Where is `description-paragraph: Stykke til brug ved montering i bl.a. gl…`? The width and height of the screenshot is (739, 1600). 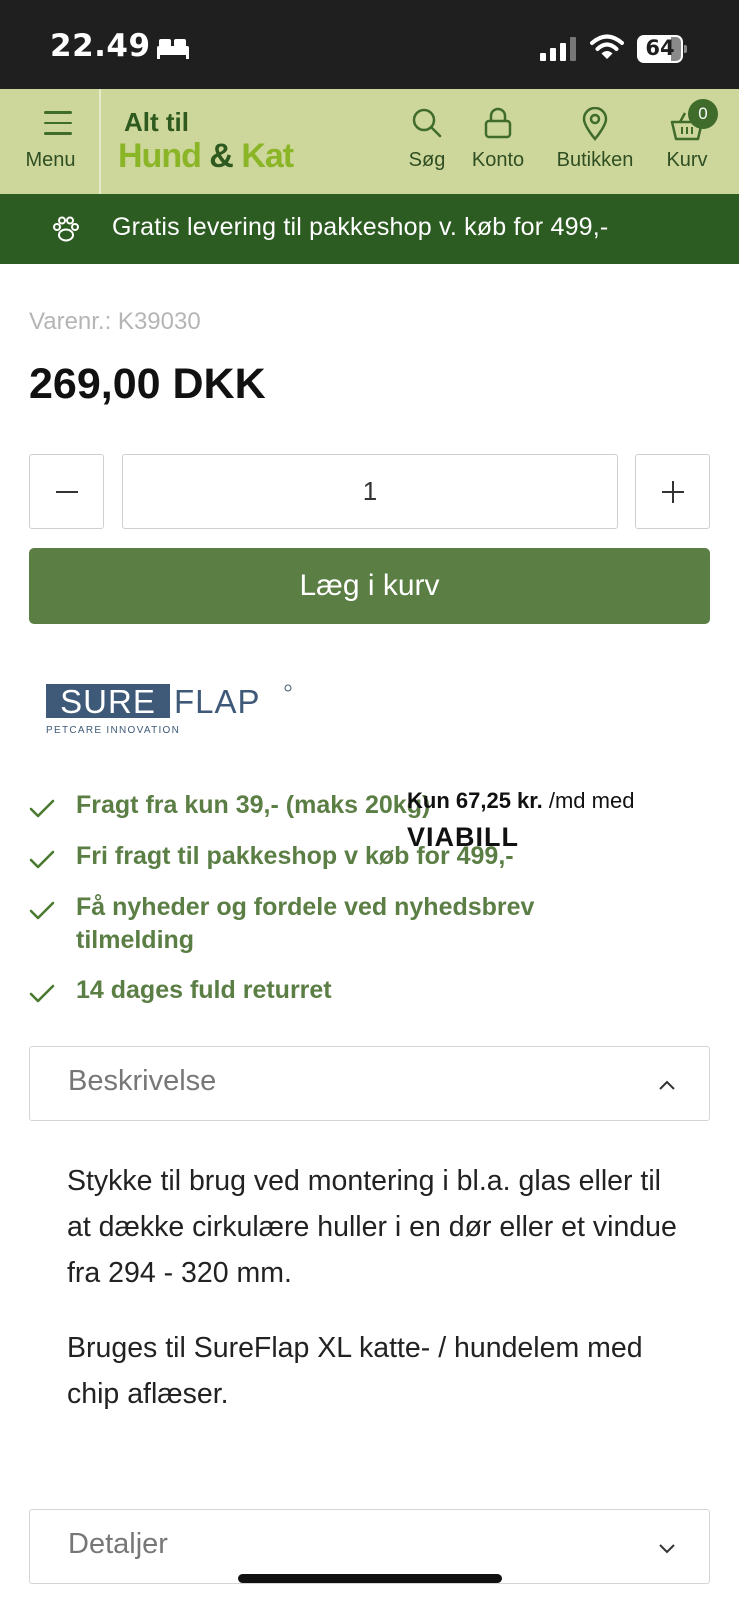
description-paragraph: Stykke til brug ved montering i bl.a. gl… is located at coordinates (372, 1227).